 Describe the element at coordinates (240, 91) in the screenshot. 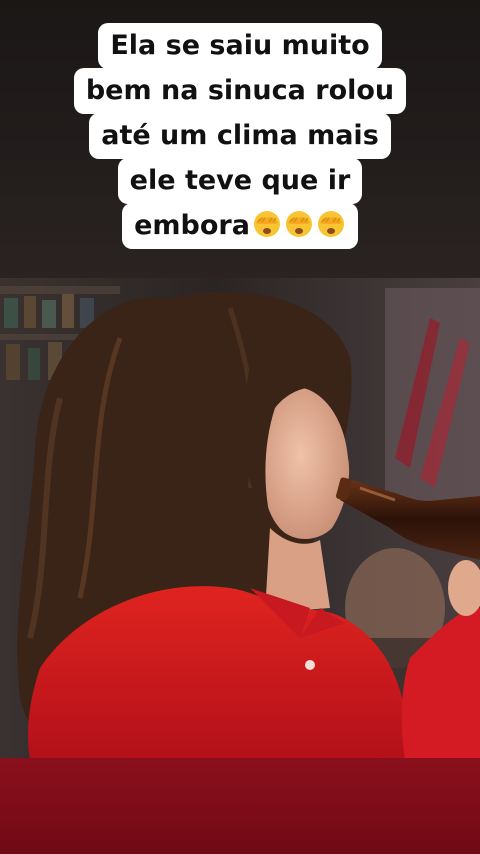

I see `caption-line-2: bem na sinuca rolou` at that location.